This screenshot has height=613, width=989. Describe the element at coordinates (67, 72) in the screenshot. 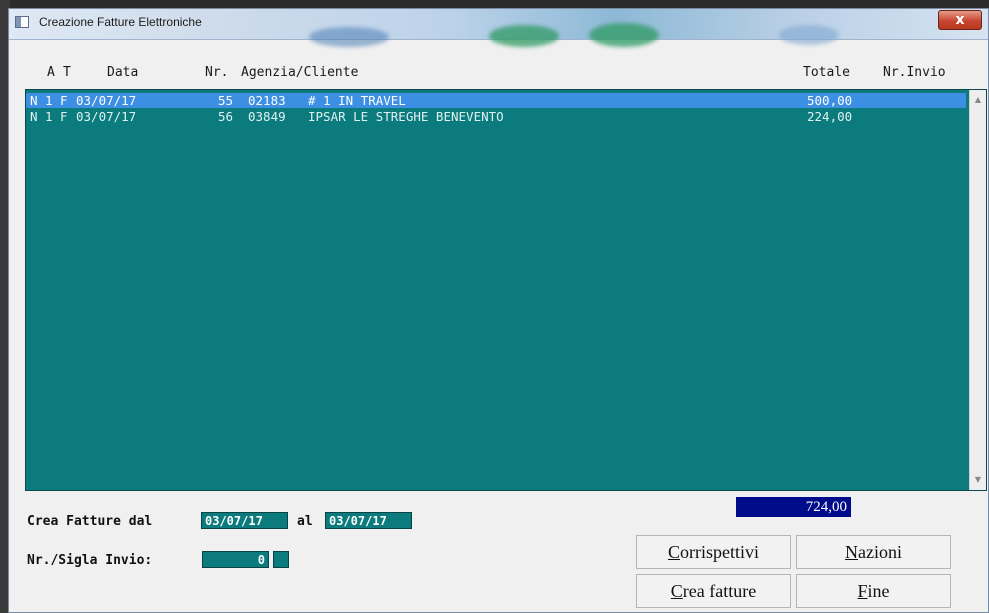

I see `column-header-t: T` at that location.